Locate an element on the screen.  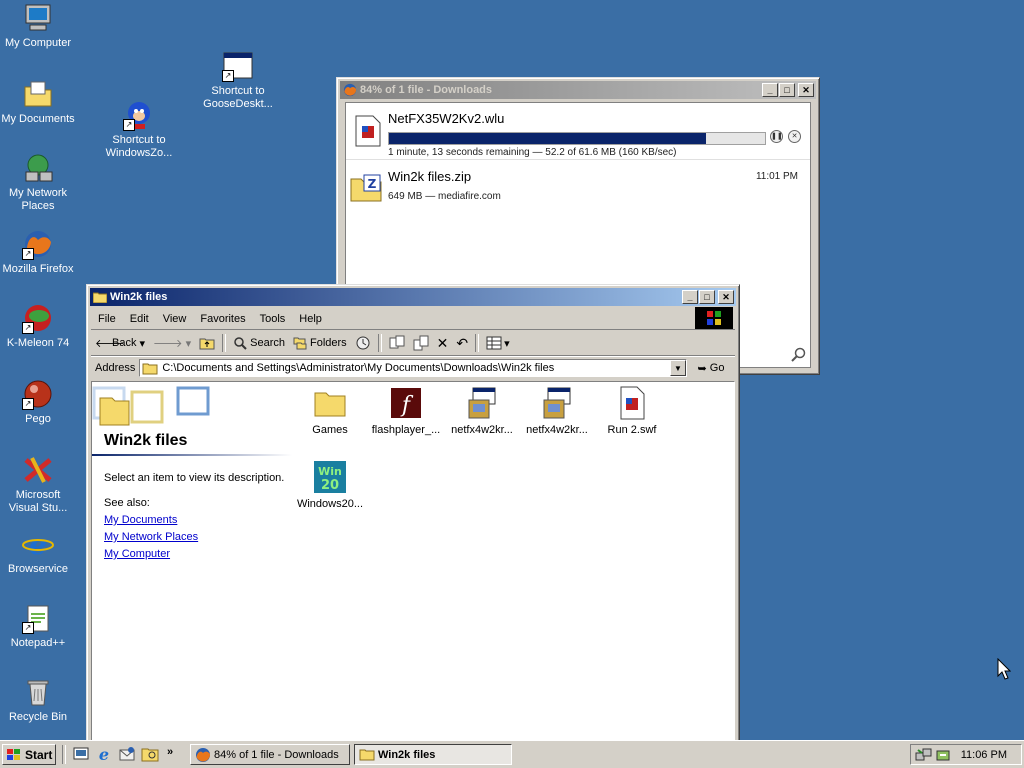
desktop-icon-browservice: e Browservice is located at coordinates (38, 552).